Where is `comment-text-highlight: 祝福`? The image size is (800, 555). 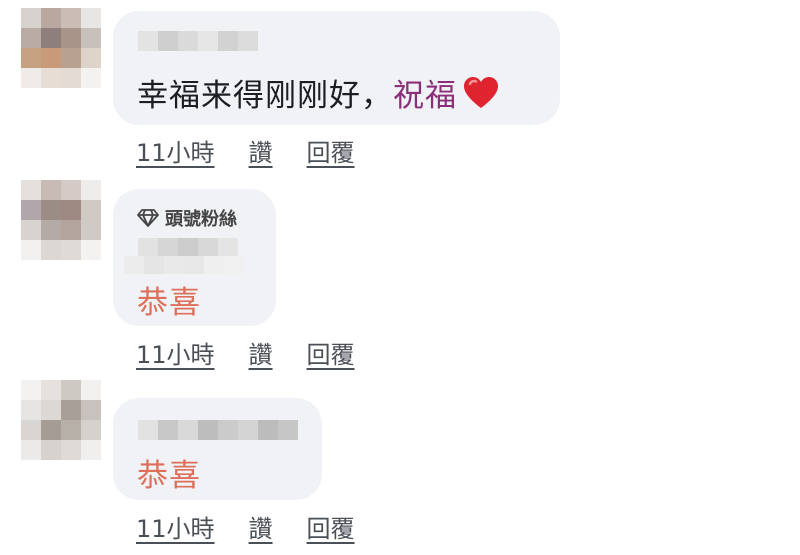
comment-text-highlight: 祝福 is located at coordinates (425, 96).